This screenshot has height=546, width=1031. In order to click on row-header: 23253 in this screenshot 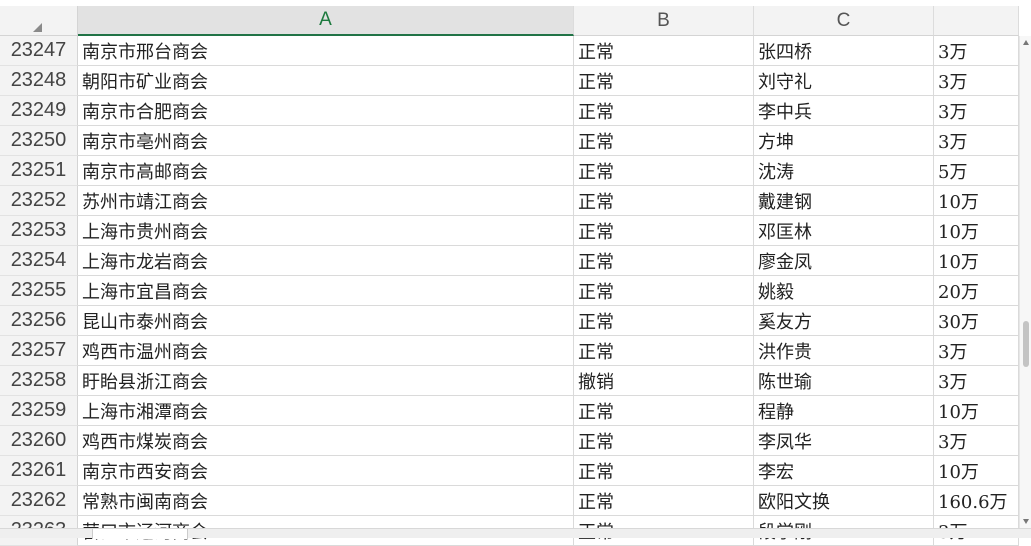, I will do `click(39, 231)`.